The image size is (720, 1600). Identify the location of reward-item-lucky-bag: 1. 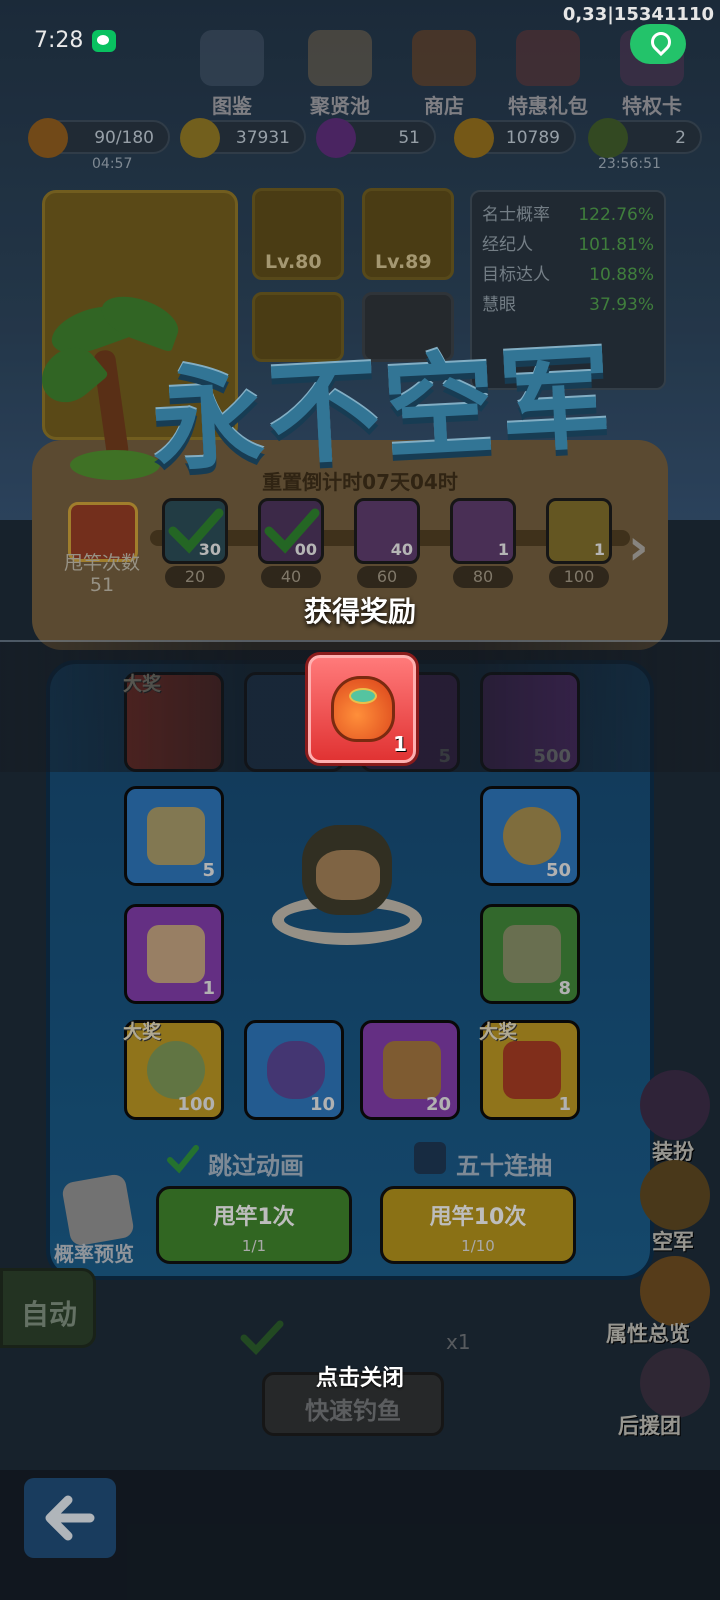
(362, 709).